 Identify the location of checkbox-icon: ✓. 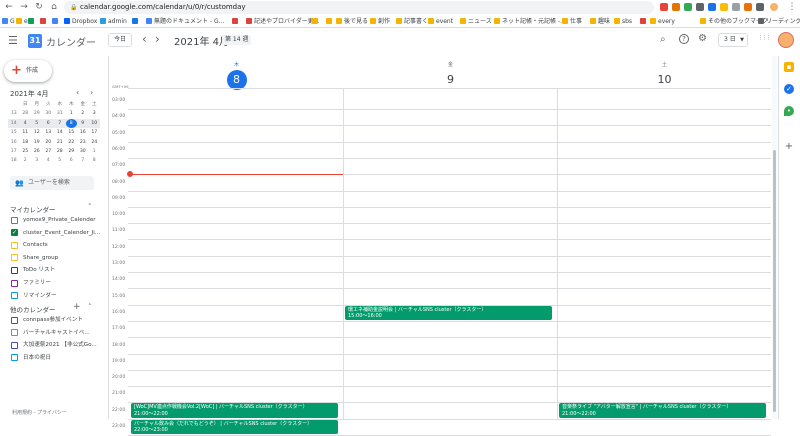
(14, 233).